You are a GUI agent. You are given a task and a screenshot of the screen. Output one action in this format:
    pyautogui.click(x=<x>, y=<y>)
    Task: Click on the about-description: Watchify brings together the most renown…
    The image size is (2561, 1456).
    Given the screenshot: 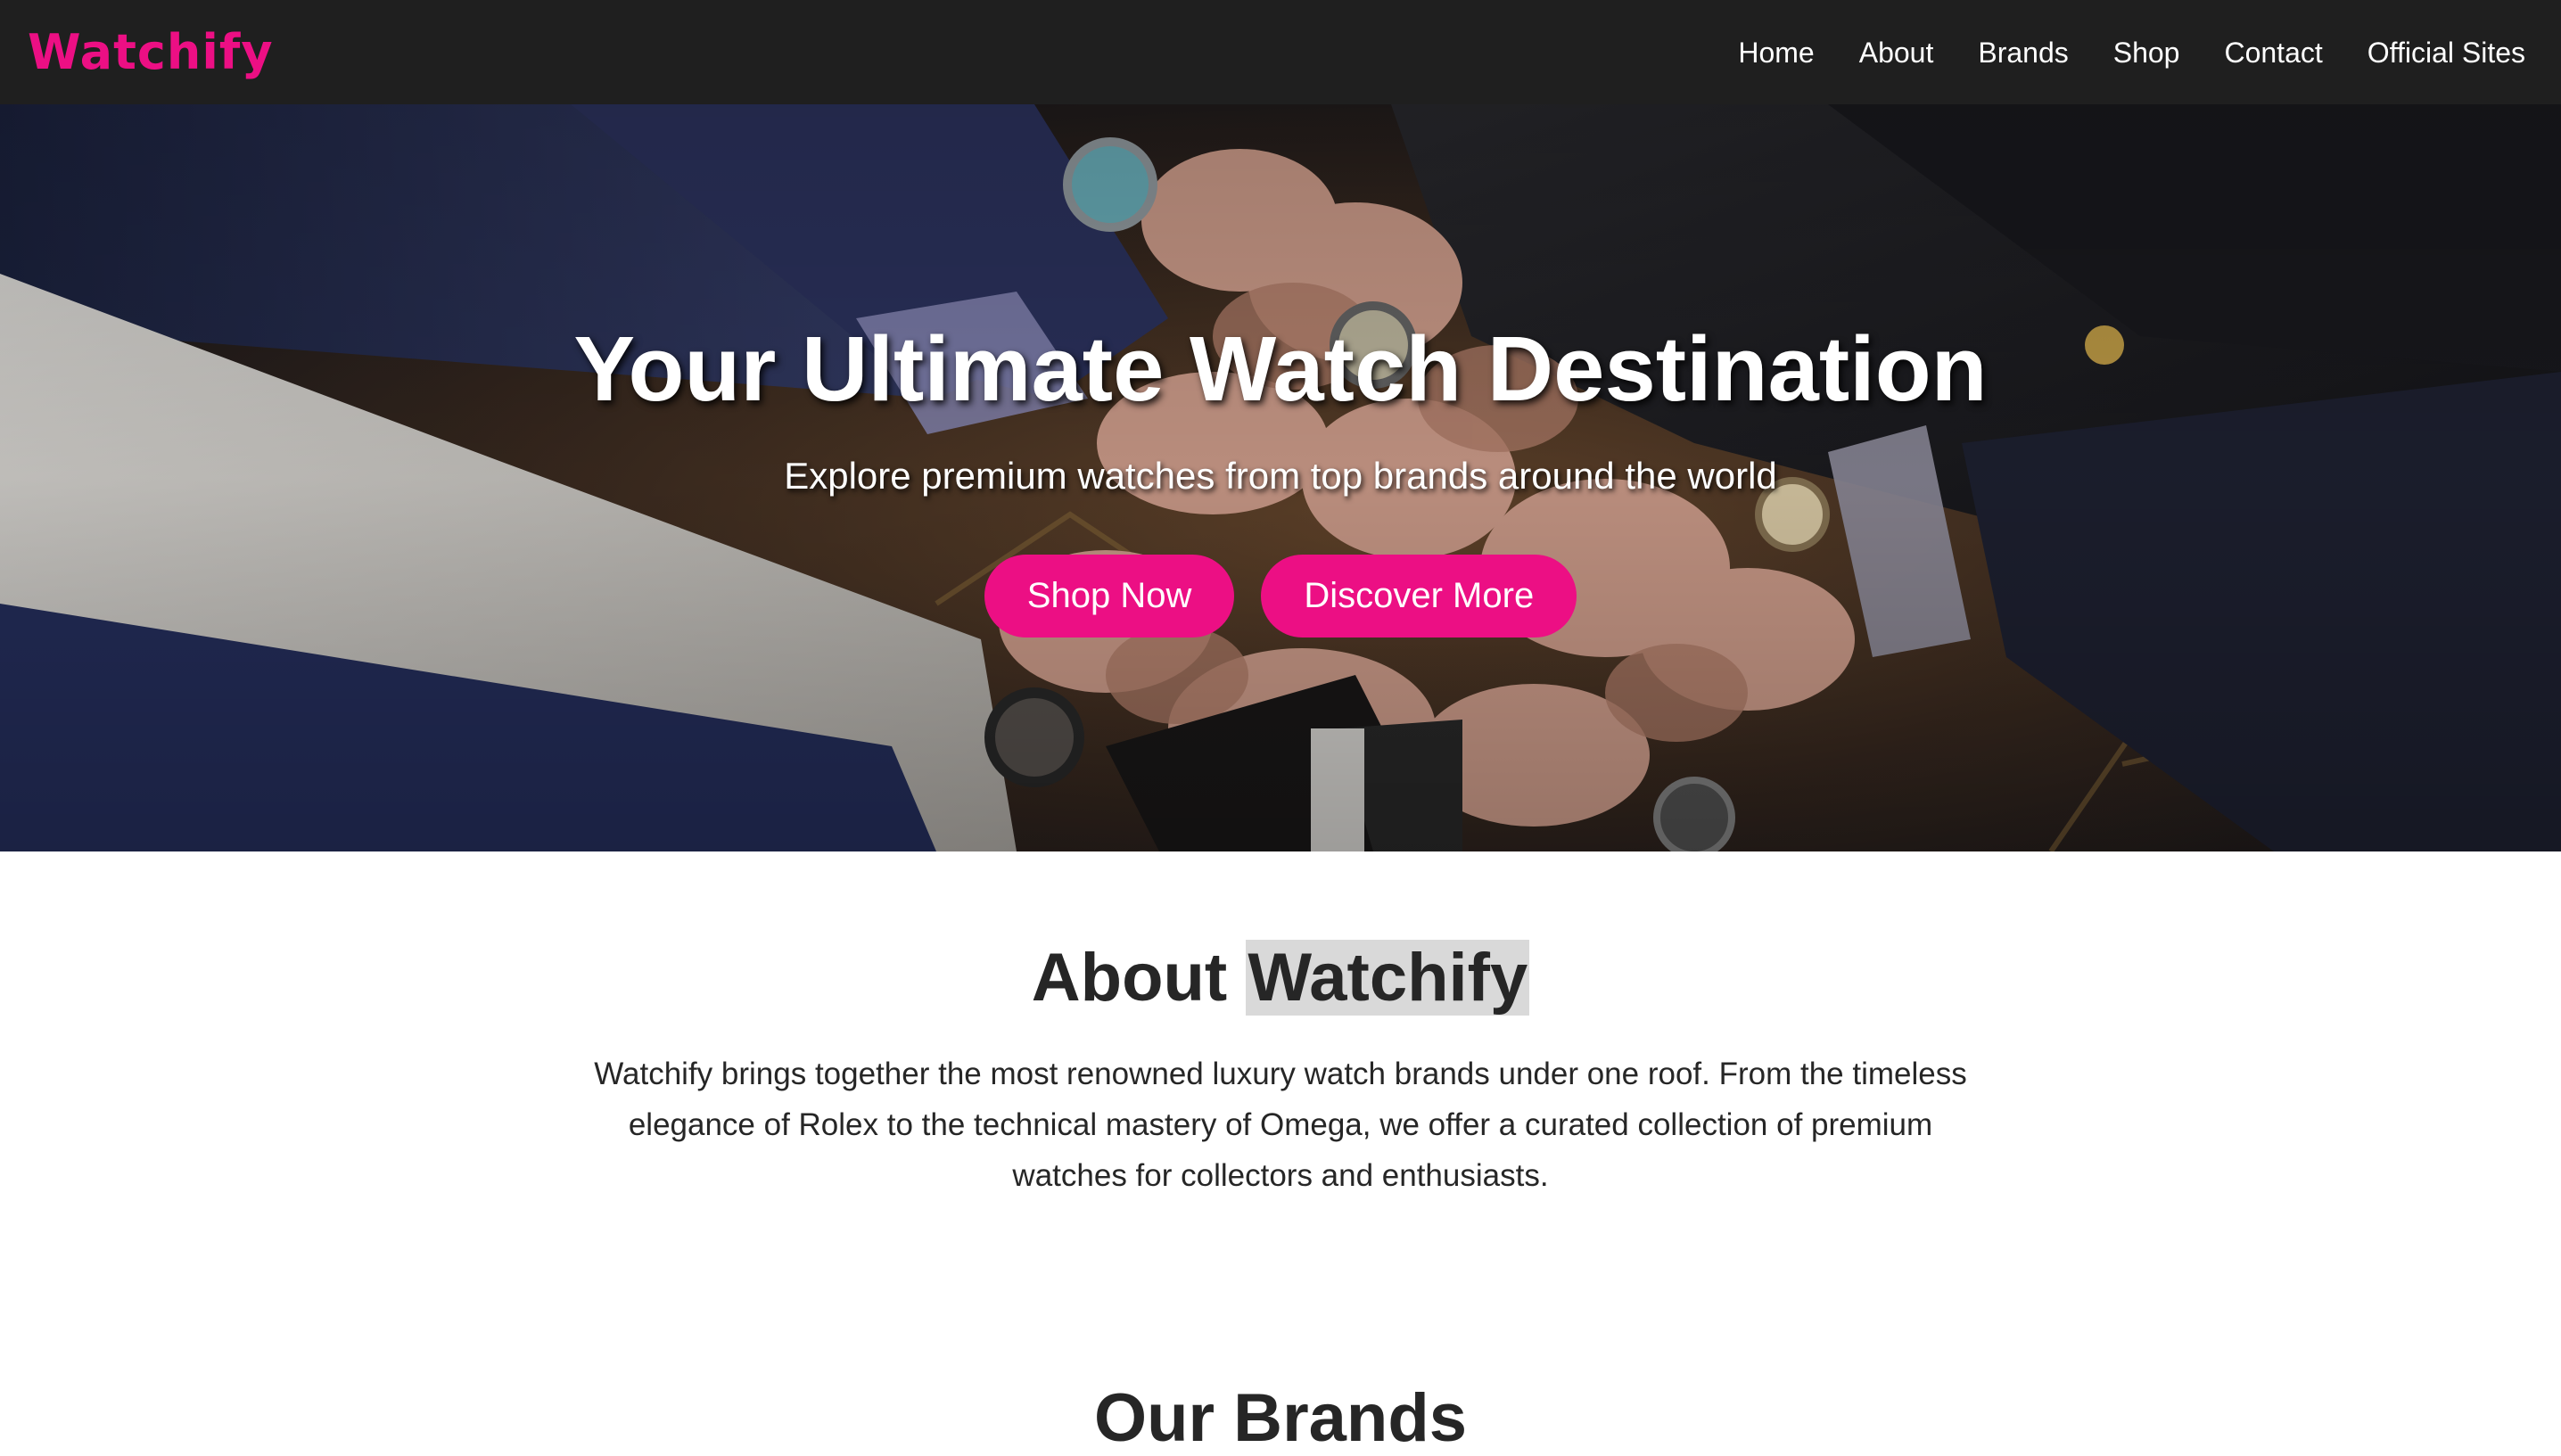 What is the action you would take?
    pyautogui.click(x=1280, y=1125)
    